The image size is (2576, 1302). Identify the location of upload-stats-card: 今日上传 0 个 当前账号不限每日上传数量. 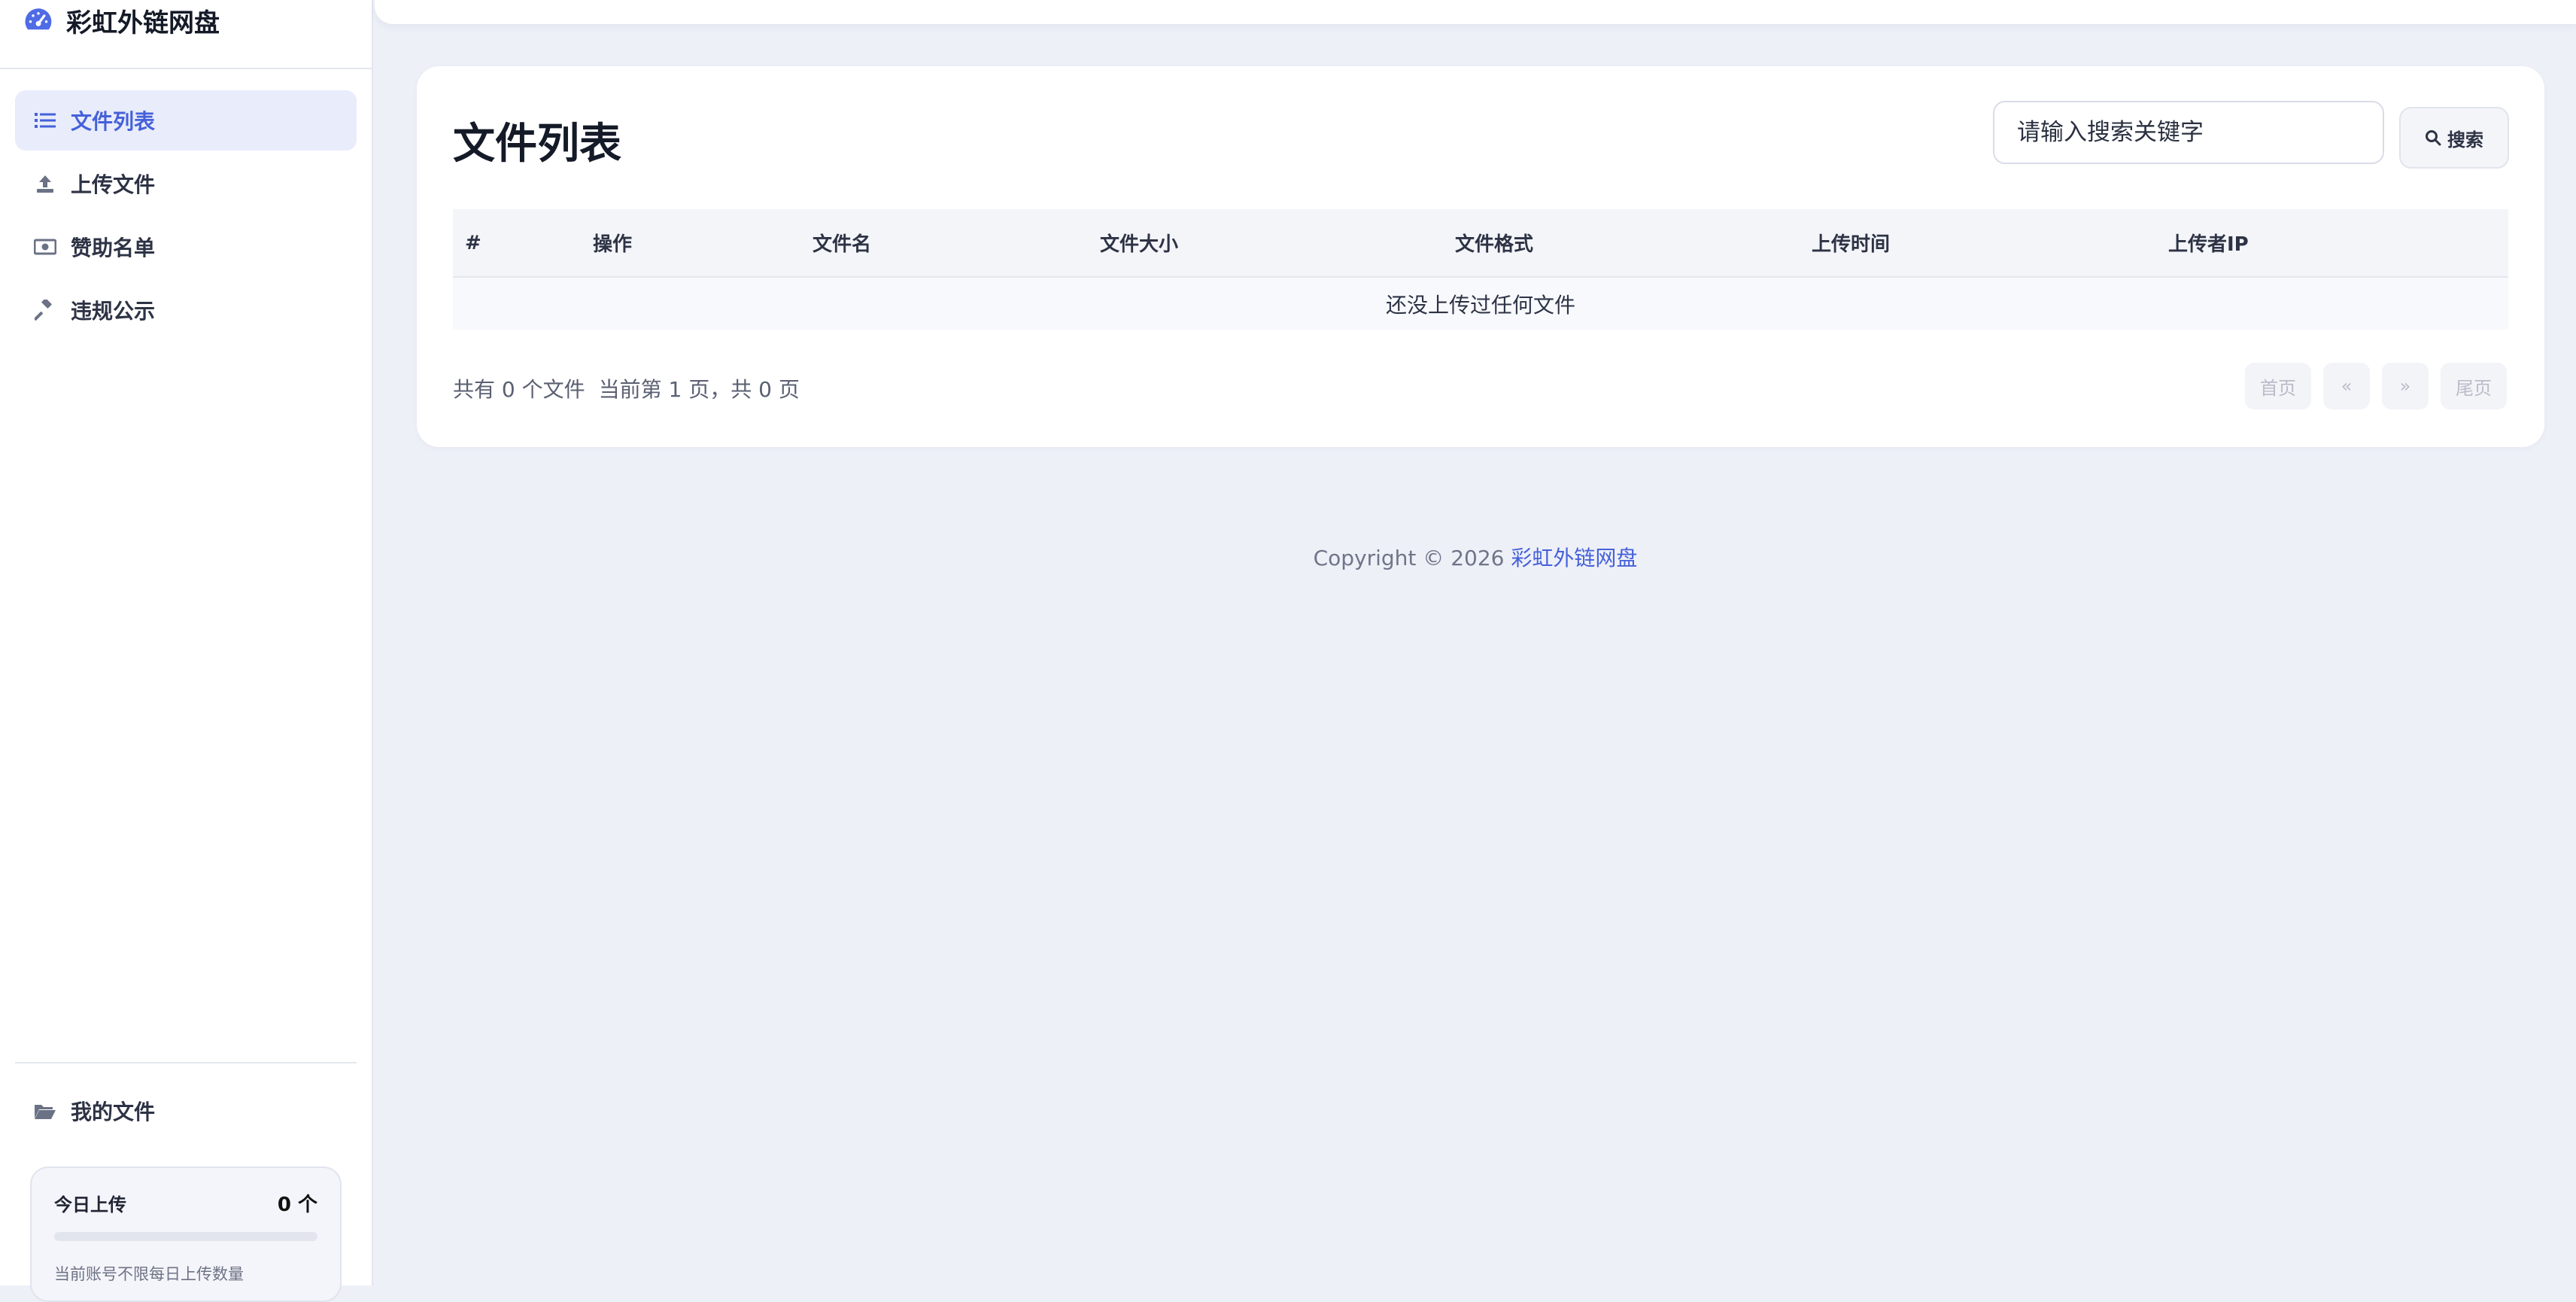
(186, 1234).